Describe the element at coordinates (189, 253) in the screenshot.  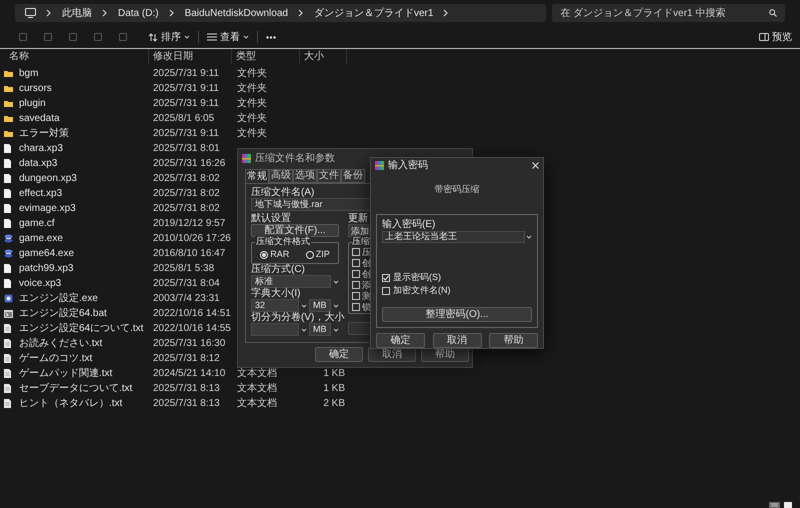
I see `modified-date: 2016/8/10 16:47` at that location.